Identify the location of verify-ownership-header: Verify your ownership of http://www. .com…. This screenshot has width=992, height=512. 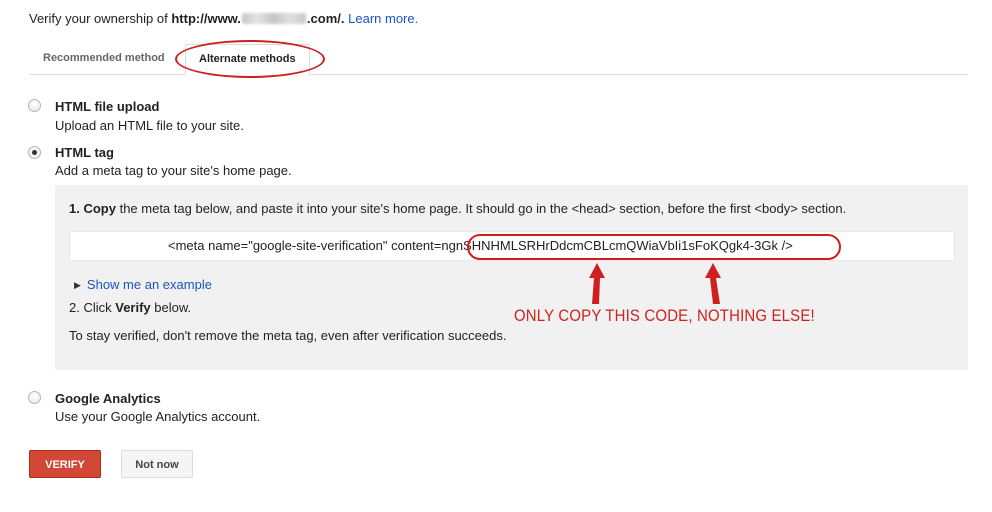
(223, 18).